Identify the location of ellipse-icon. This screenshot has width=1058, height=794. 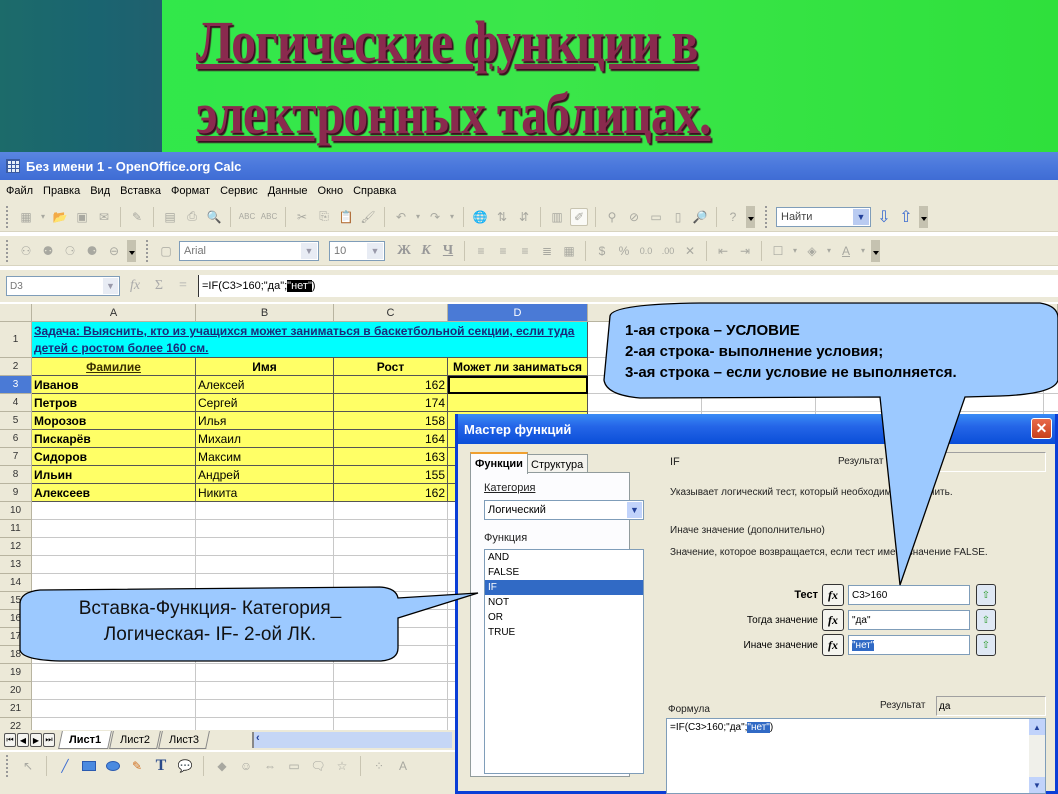
(113, 766).